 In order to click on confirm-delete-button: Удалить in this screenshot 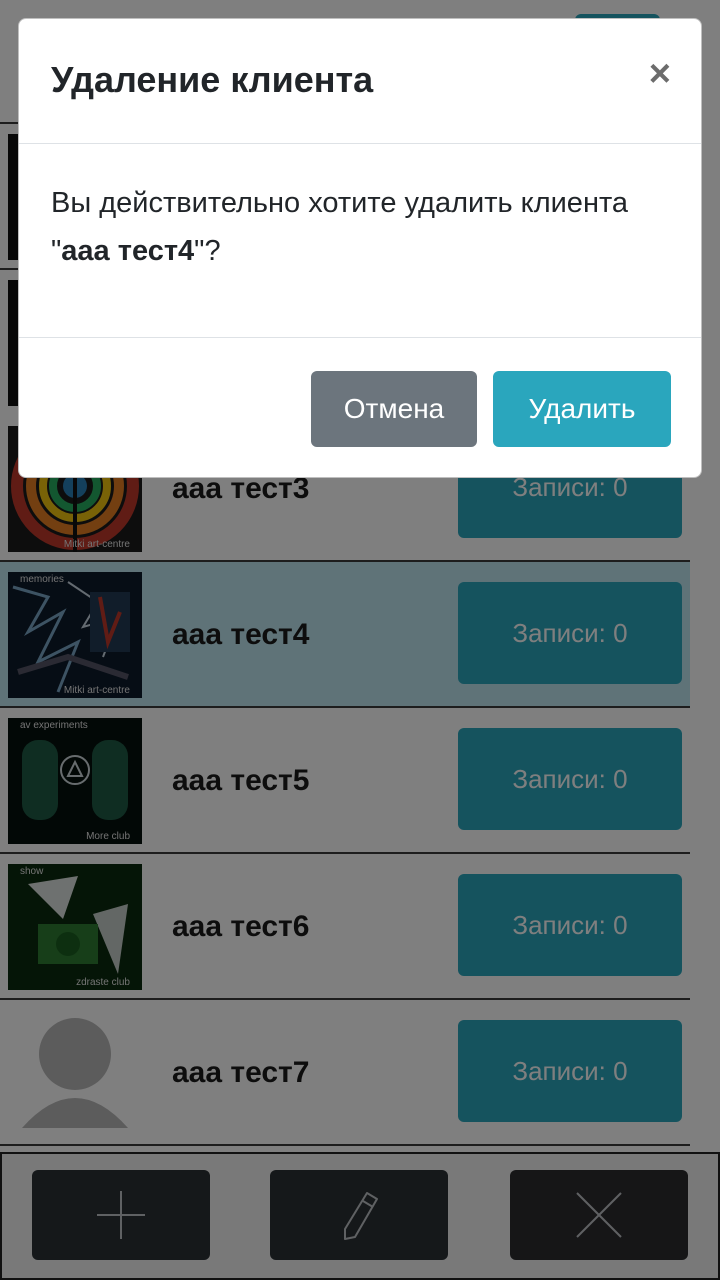, I will do `click(582, 409)`.